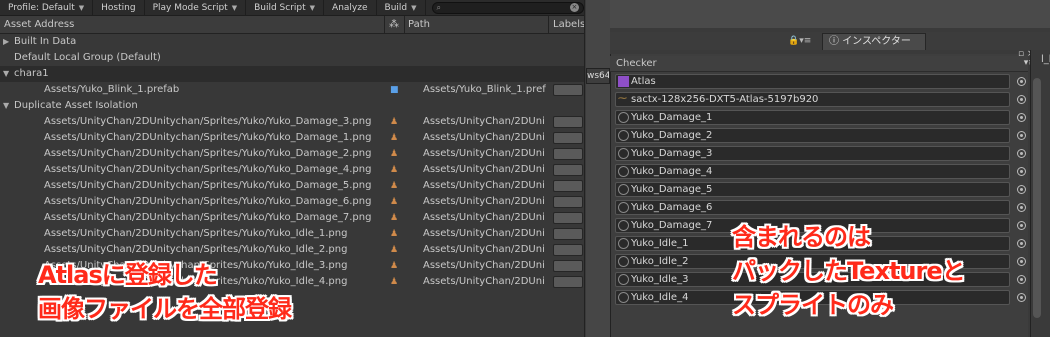 The width and height of the screenshot is (1050, 337). I want to click on checker-object-field: Yuko_Damage_2, so click(812, 135).